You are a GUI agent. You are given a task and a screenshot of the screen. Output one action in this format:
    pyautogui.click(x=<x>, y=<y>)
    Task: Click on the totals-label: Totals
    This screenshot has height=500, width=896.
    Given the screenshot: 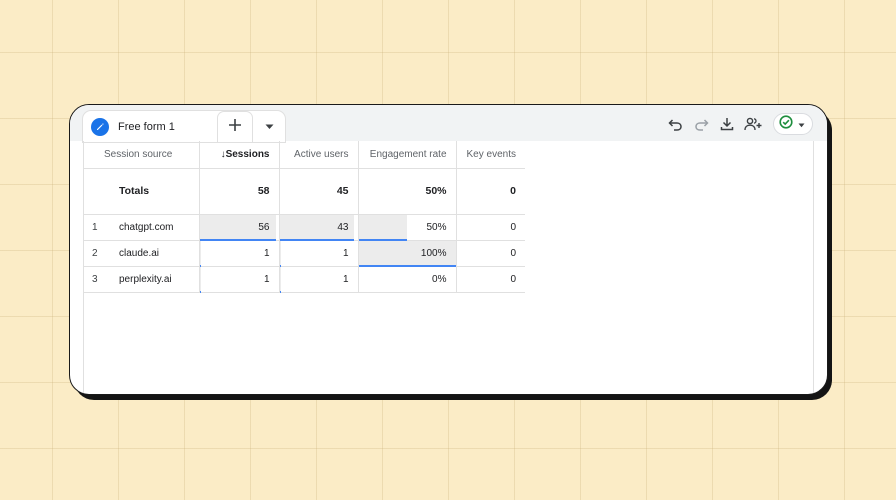 What is the action you would take?
    pyautogui.click(x=158, y=191)
    